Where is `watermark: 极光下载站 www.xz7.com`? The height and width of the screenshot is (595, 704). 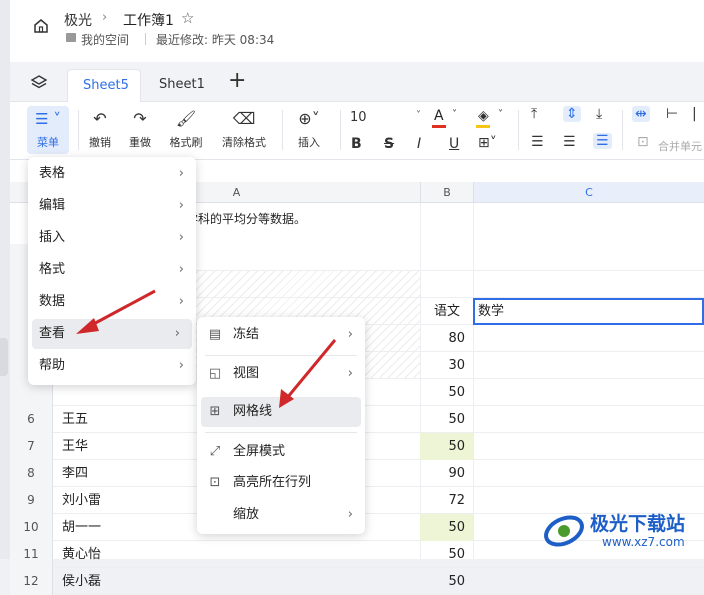 watermark: 极光下载站 www.xz7.com is located at coordinates (620, 531).